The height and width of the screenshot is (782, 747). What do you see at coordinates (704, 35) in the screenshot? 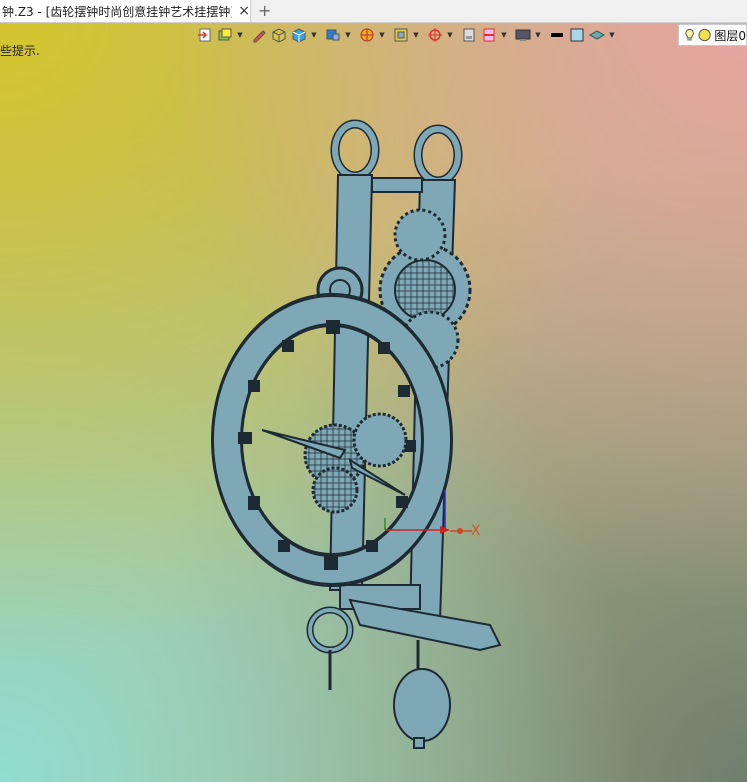
I see `layer-status-icon` at bounding box center [704, 35].